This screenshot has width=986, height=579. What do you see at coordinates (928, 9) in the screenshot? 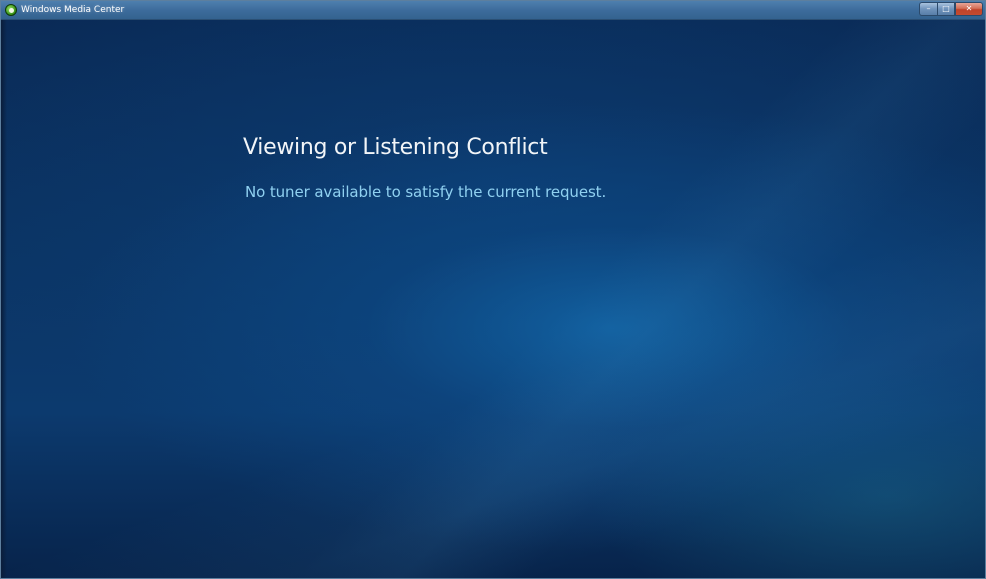
I see `minimize-button: –` at bounding box center [928, 9].